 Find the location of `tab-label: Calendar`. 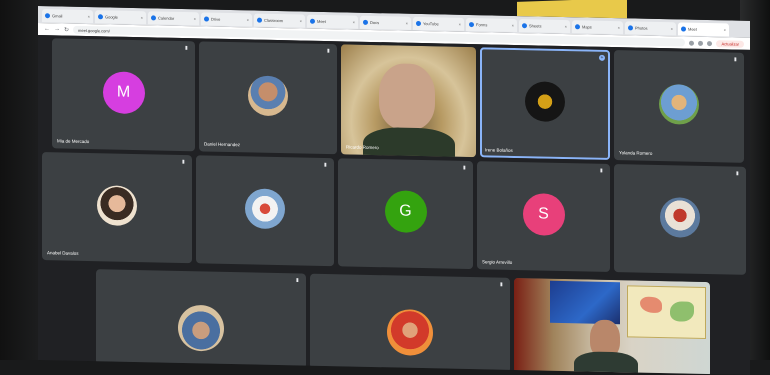

tab-label: Calendar is located at coordinates (166, 18).